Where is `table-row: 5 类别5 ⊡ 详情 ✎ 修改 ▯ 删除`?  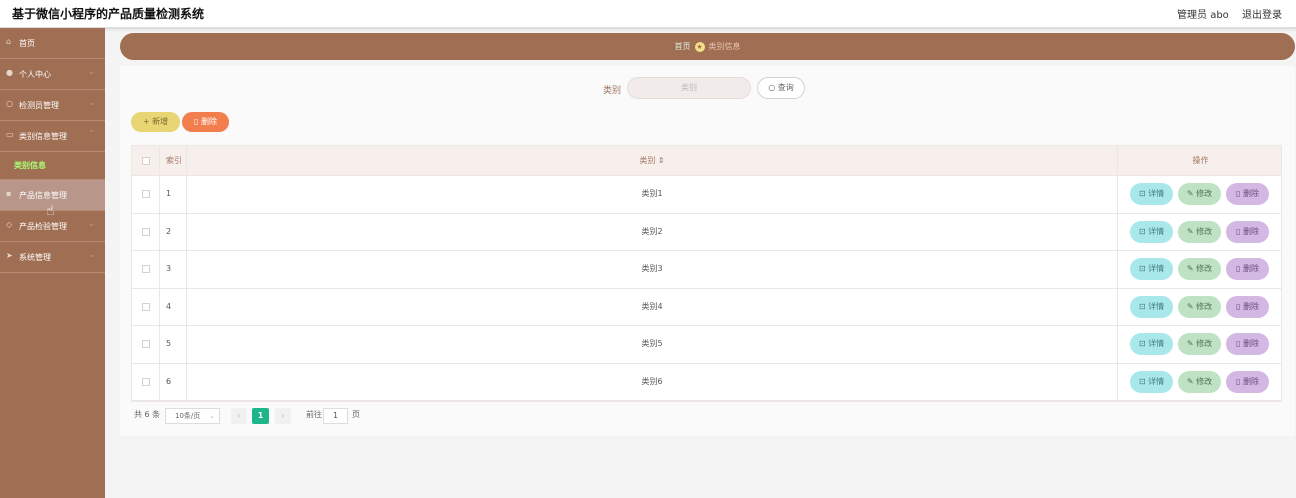 table-row: 5 类别5 ⊡ 详情 ✎ 修改 ▯ 删除 is located at coordinates (706, 345).